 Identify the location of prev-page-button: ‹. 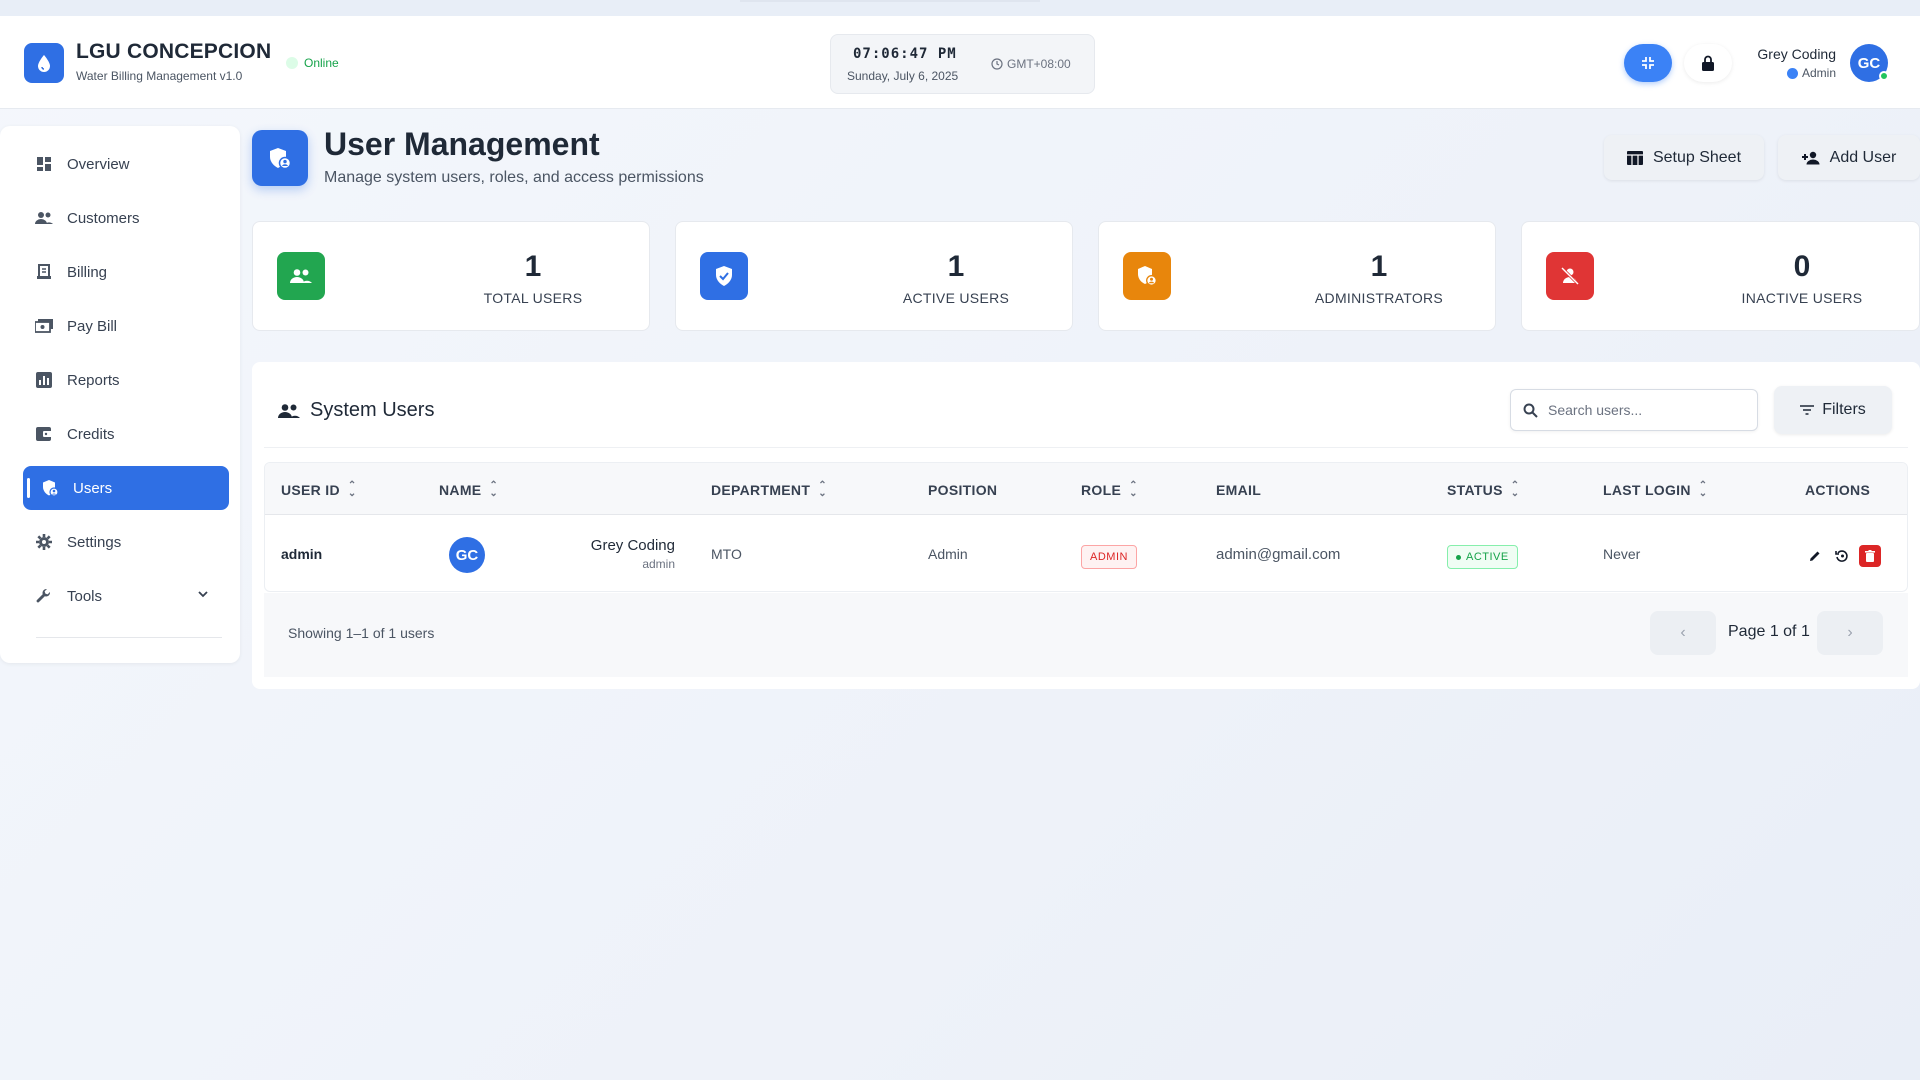
(1683, 633).